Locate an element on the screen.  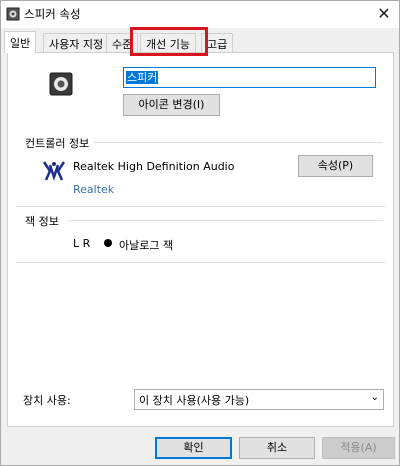
controller-info-divider is located at coordinates (238, 142).